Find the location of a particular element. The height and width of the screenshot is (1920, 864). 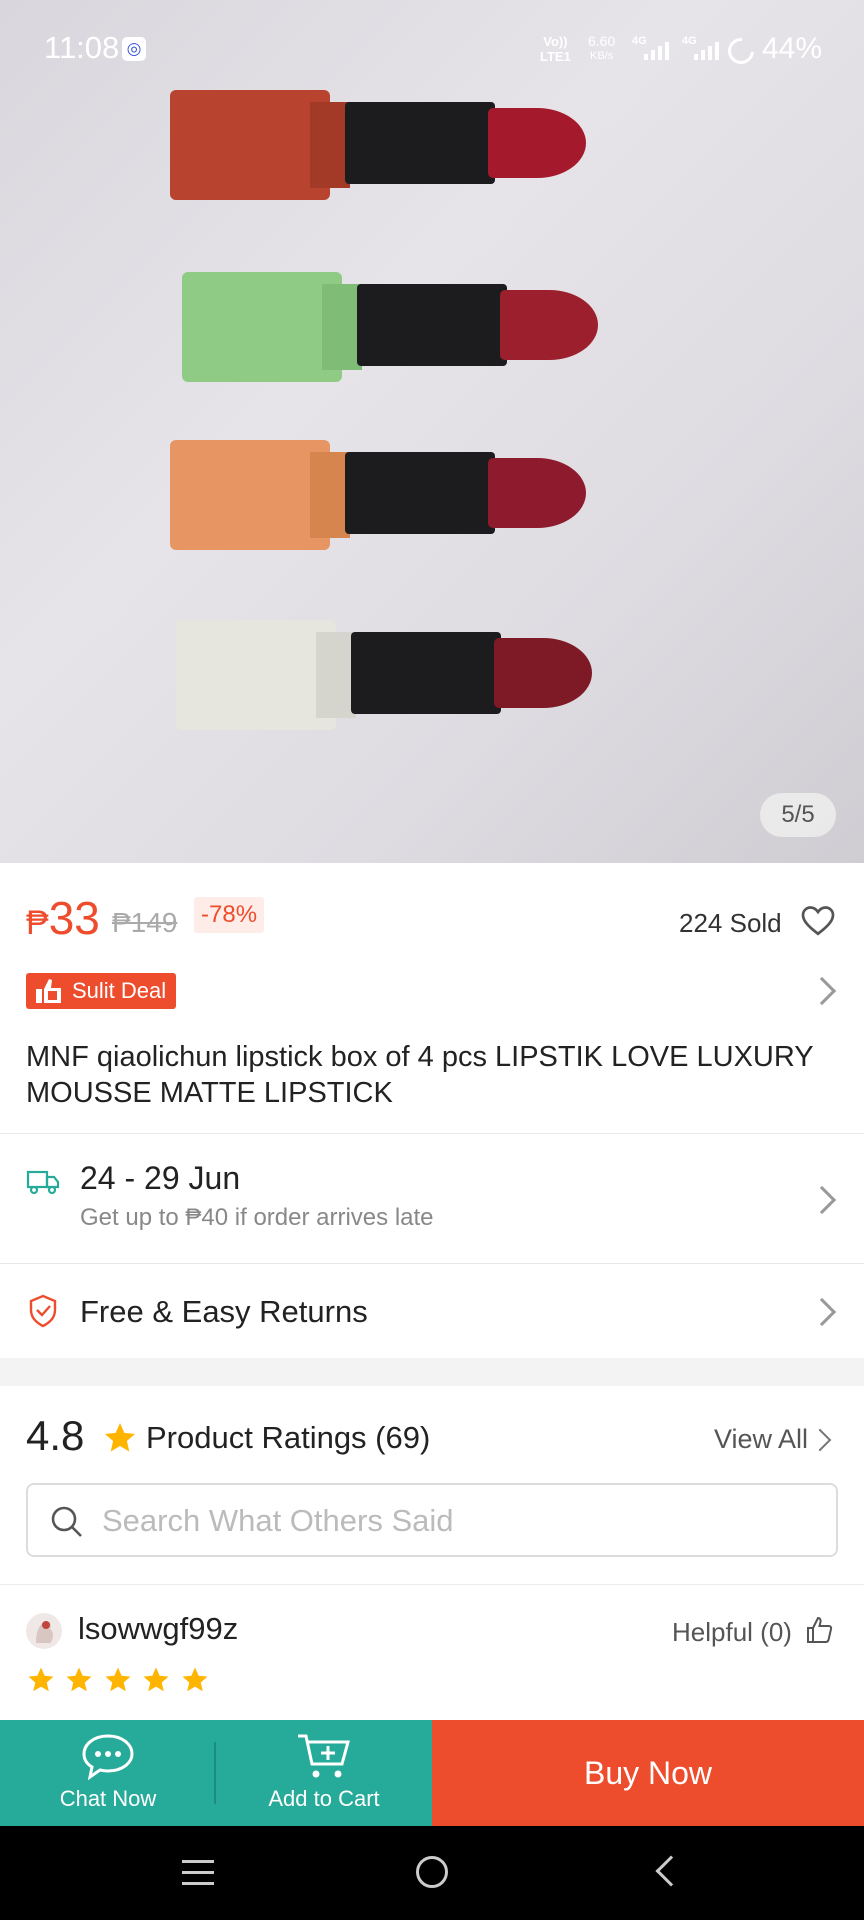

sold-count: 224 Sold is located at coordinates (730, 923).